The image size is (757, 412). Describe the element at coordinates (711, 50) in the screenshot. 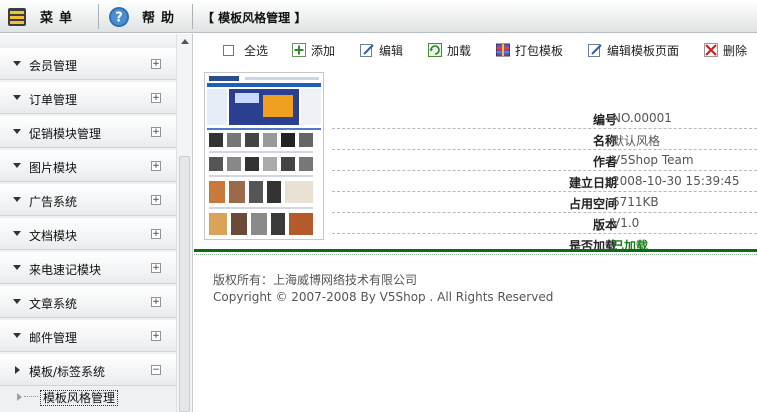

I see `delete-icon` at that location.